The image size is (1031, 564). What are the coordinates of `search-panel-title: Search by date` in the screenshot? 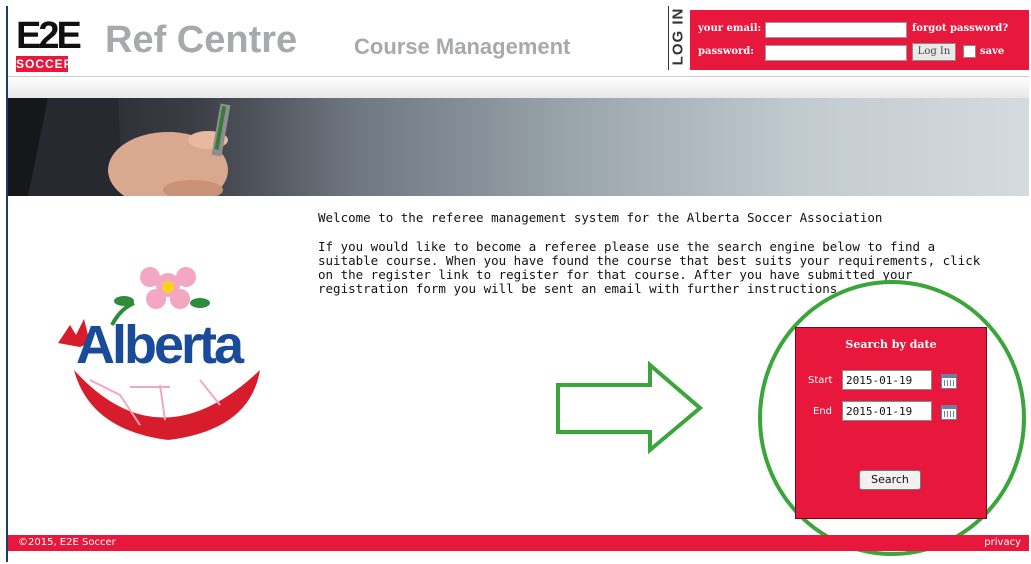 It's located at (891, 344).